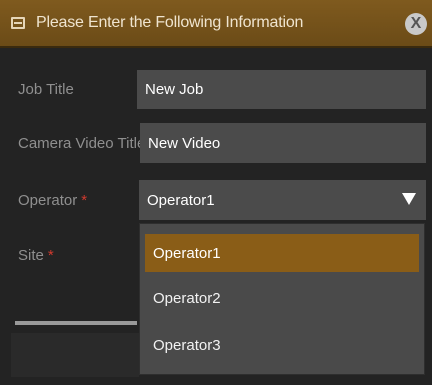 The image size is (432, 385). Describe the element at coordinates (82, 143) in the screenshot. I see `camera-video-title-label: Camera Video Title` at that location.